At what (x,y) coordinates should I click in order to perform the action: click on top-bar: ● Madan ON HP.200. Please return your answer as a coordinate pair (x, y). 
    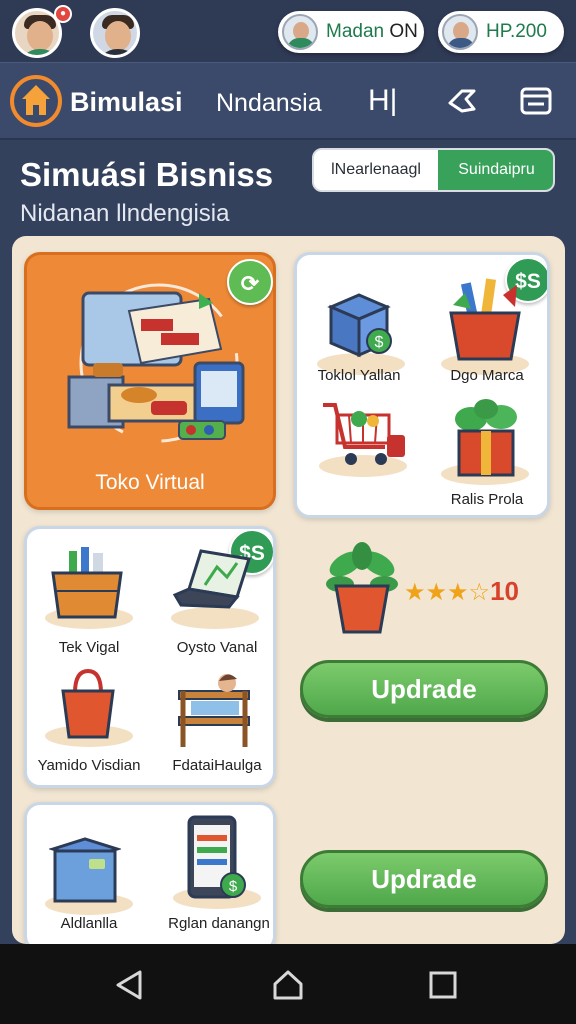
    Looking at the image, I should click on (288, 31).